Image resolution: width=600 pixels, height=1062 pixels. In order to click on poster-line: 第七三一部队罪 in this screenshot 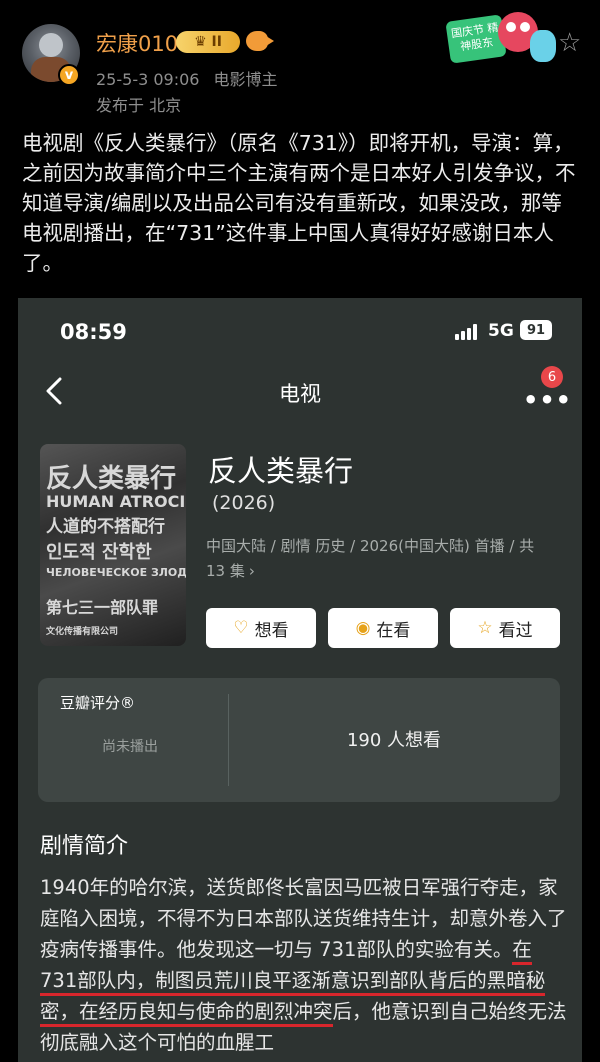, I will do `click(102, 607)`.